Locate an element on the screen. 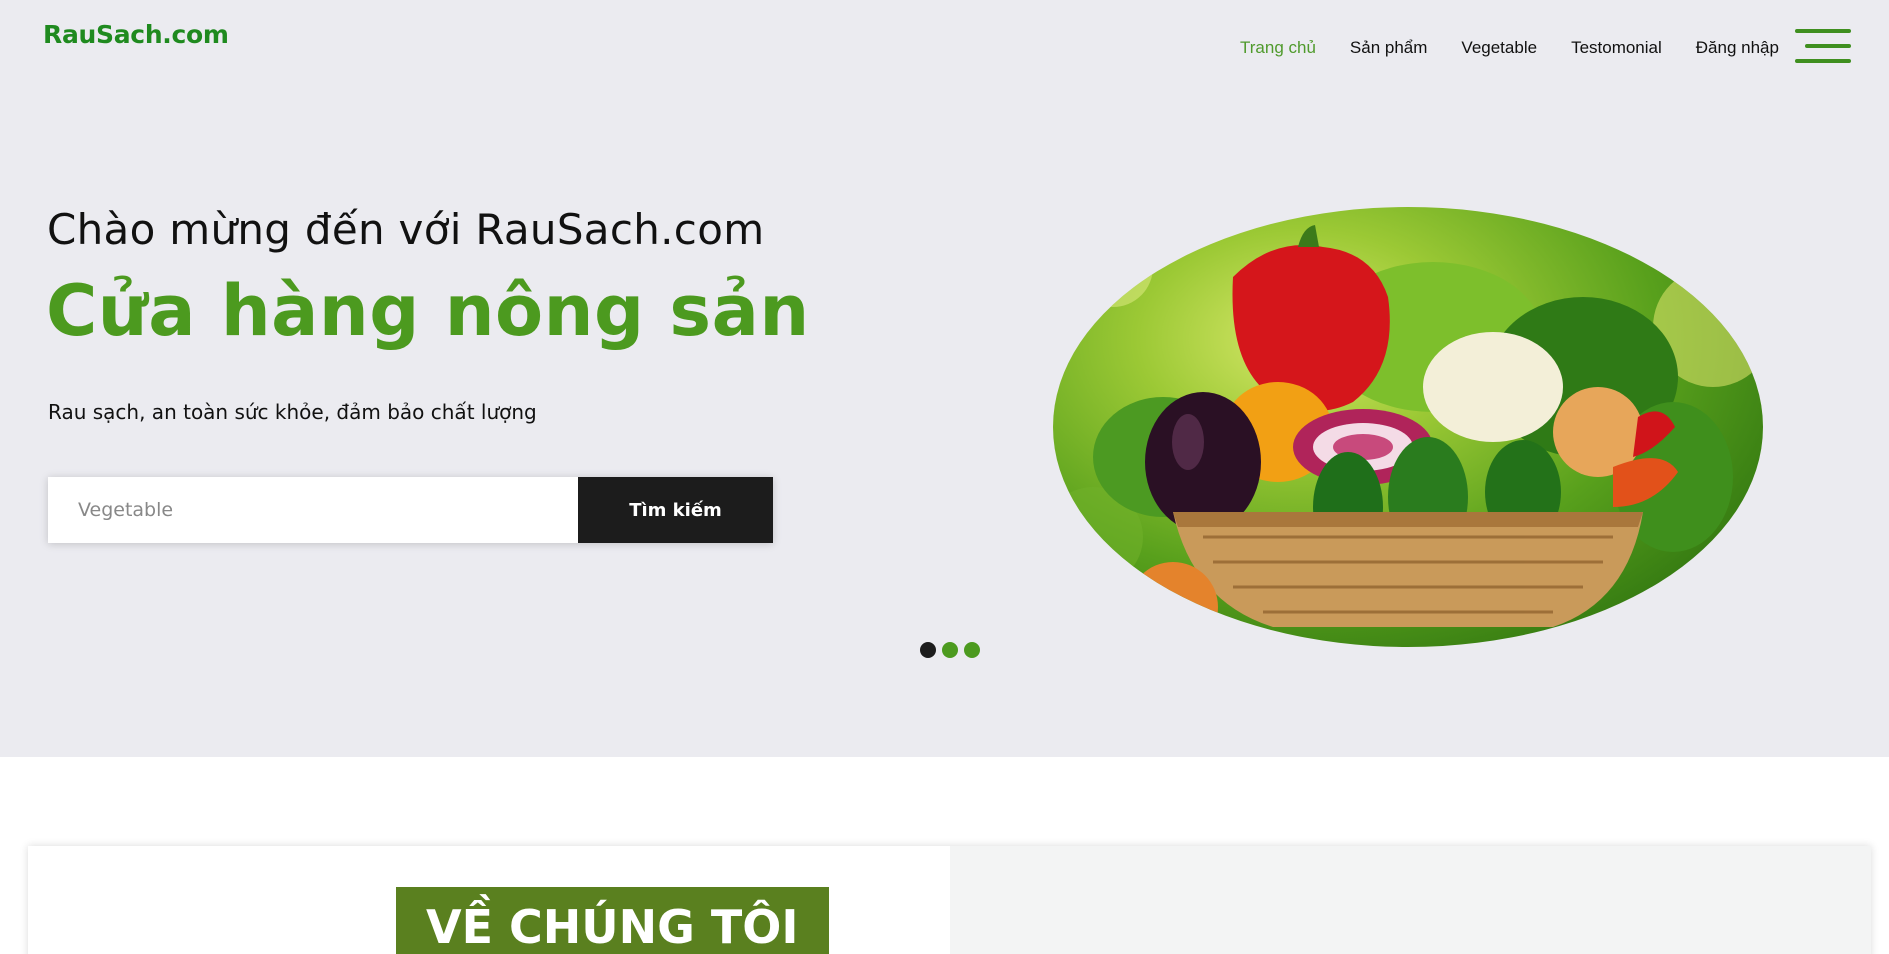 The image size is (1889, 954). site-logo: RauSach.com is located at coordinates (136, 34).